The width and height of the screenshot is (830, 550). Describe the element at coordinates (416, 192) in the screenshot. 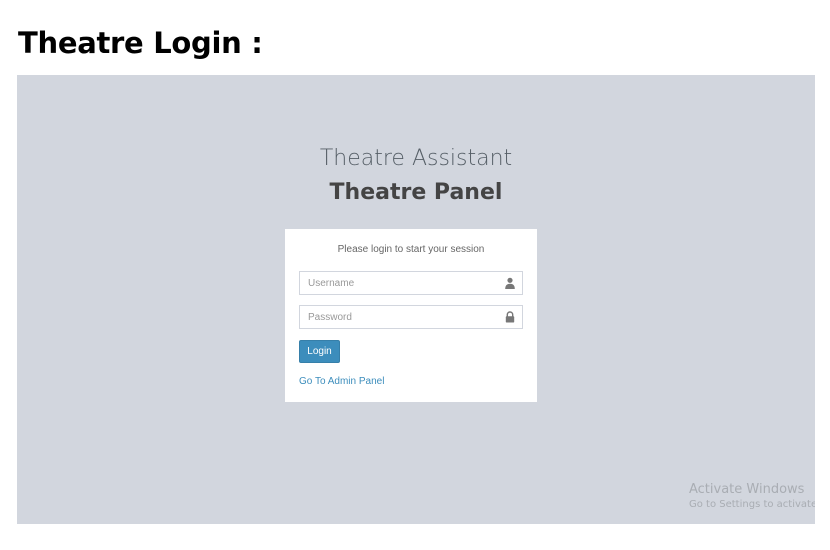

I see `brand-title: Theatre Panel` at that location.